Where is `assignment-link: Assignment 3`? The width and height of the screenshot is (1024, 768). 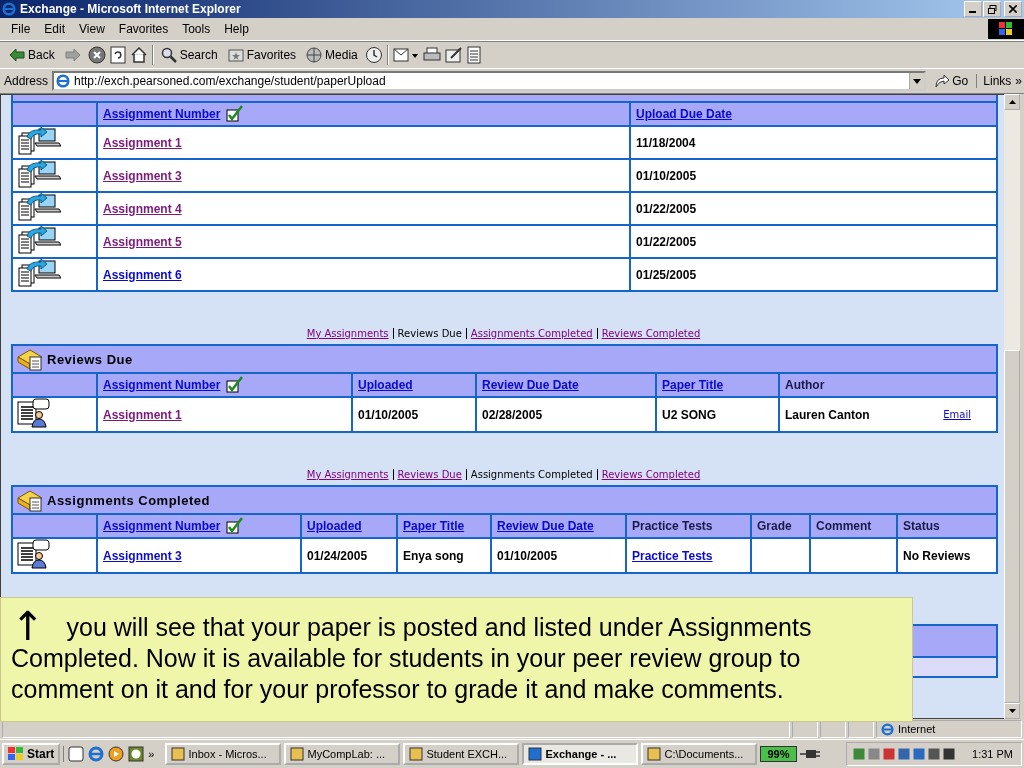 assignment-link: Assignment 3 is located at coordinates (142, 175).